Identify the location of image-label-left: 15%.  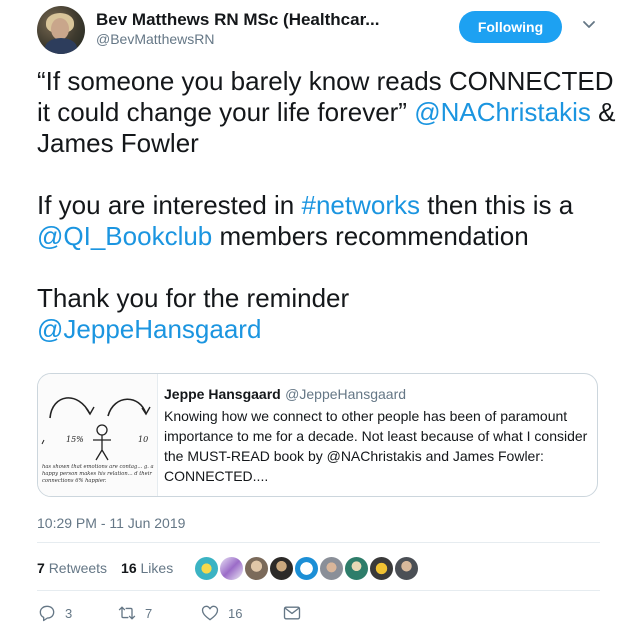
(75, 439).